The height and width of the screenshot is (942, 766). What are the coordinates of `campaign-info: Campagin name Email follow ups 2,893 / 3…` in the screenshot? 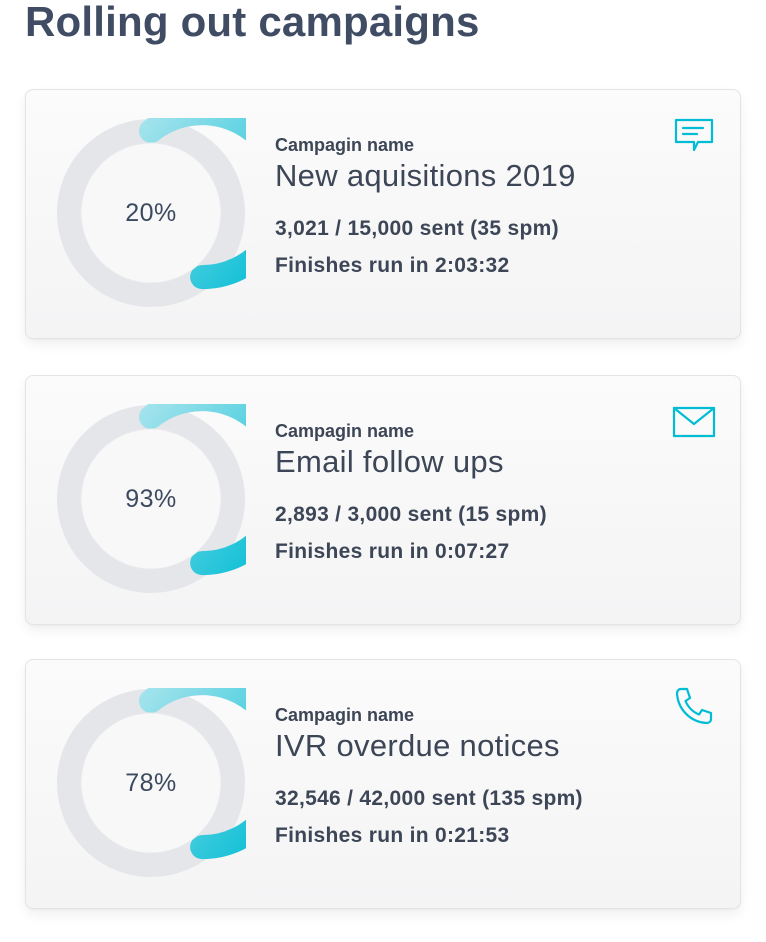 It's located at (411, 492).